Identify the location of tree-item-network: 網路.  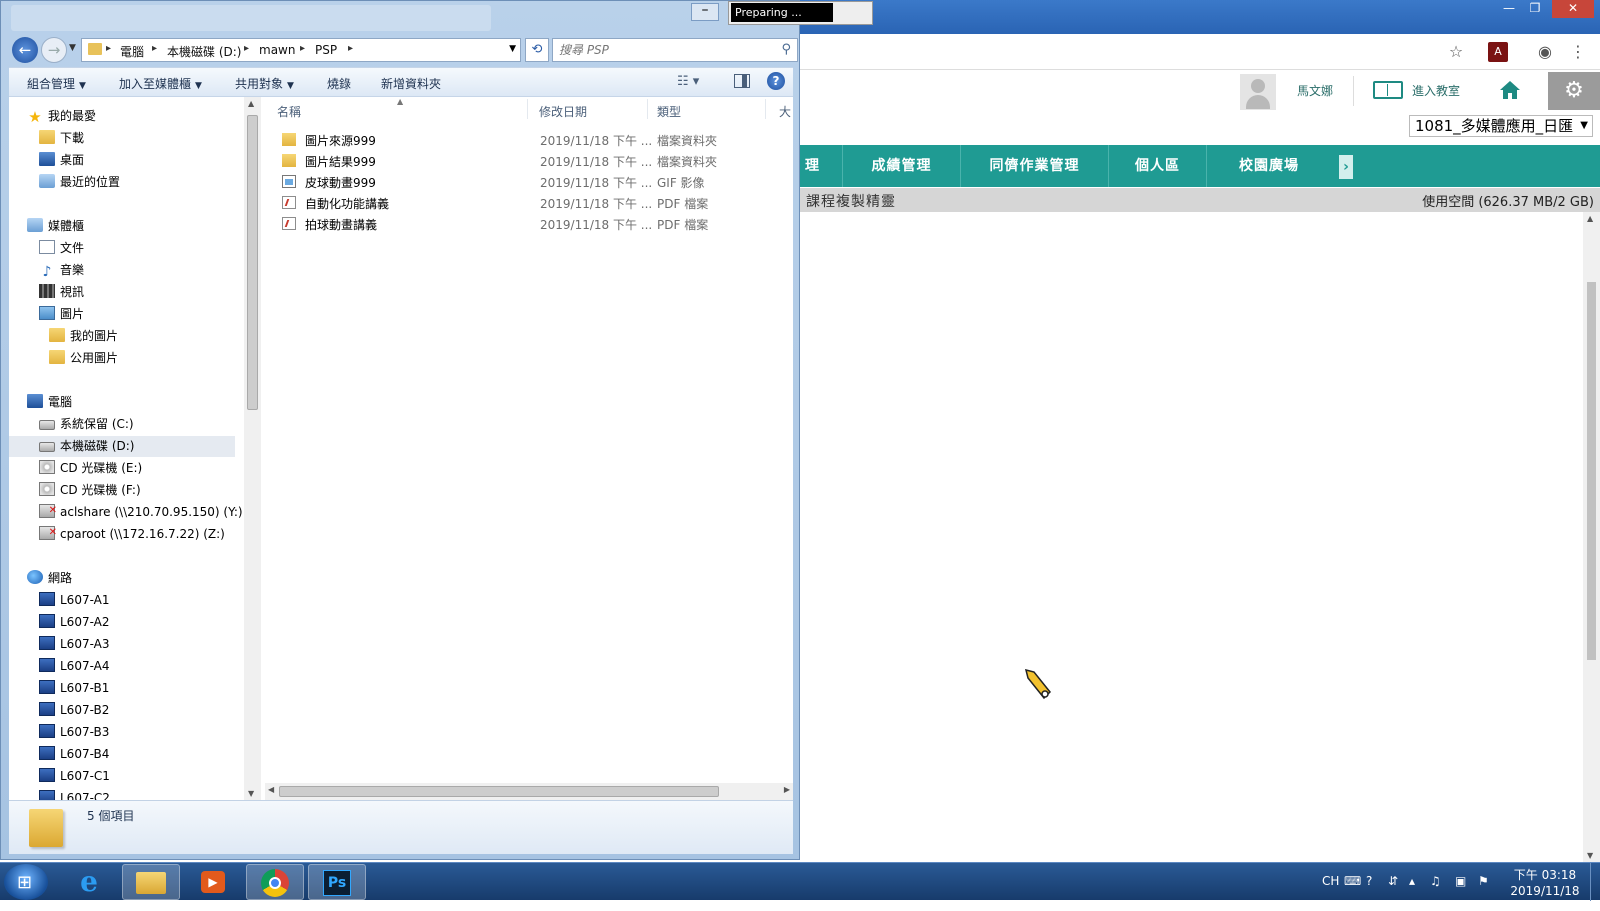
(49, 578).